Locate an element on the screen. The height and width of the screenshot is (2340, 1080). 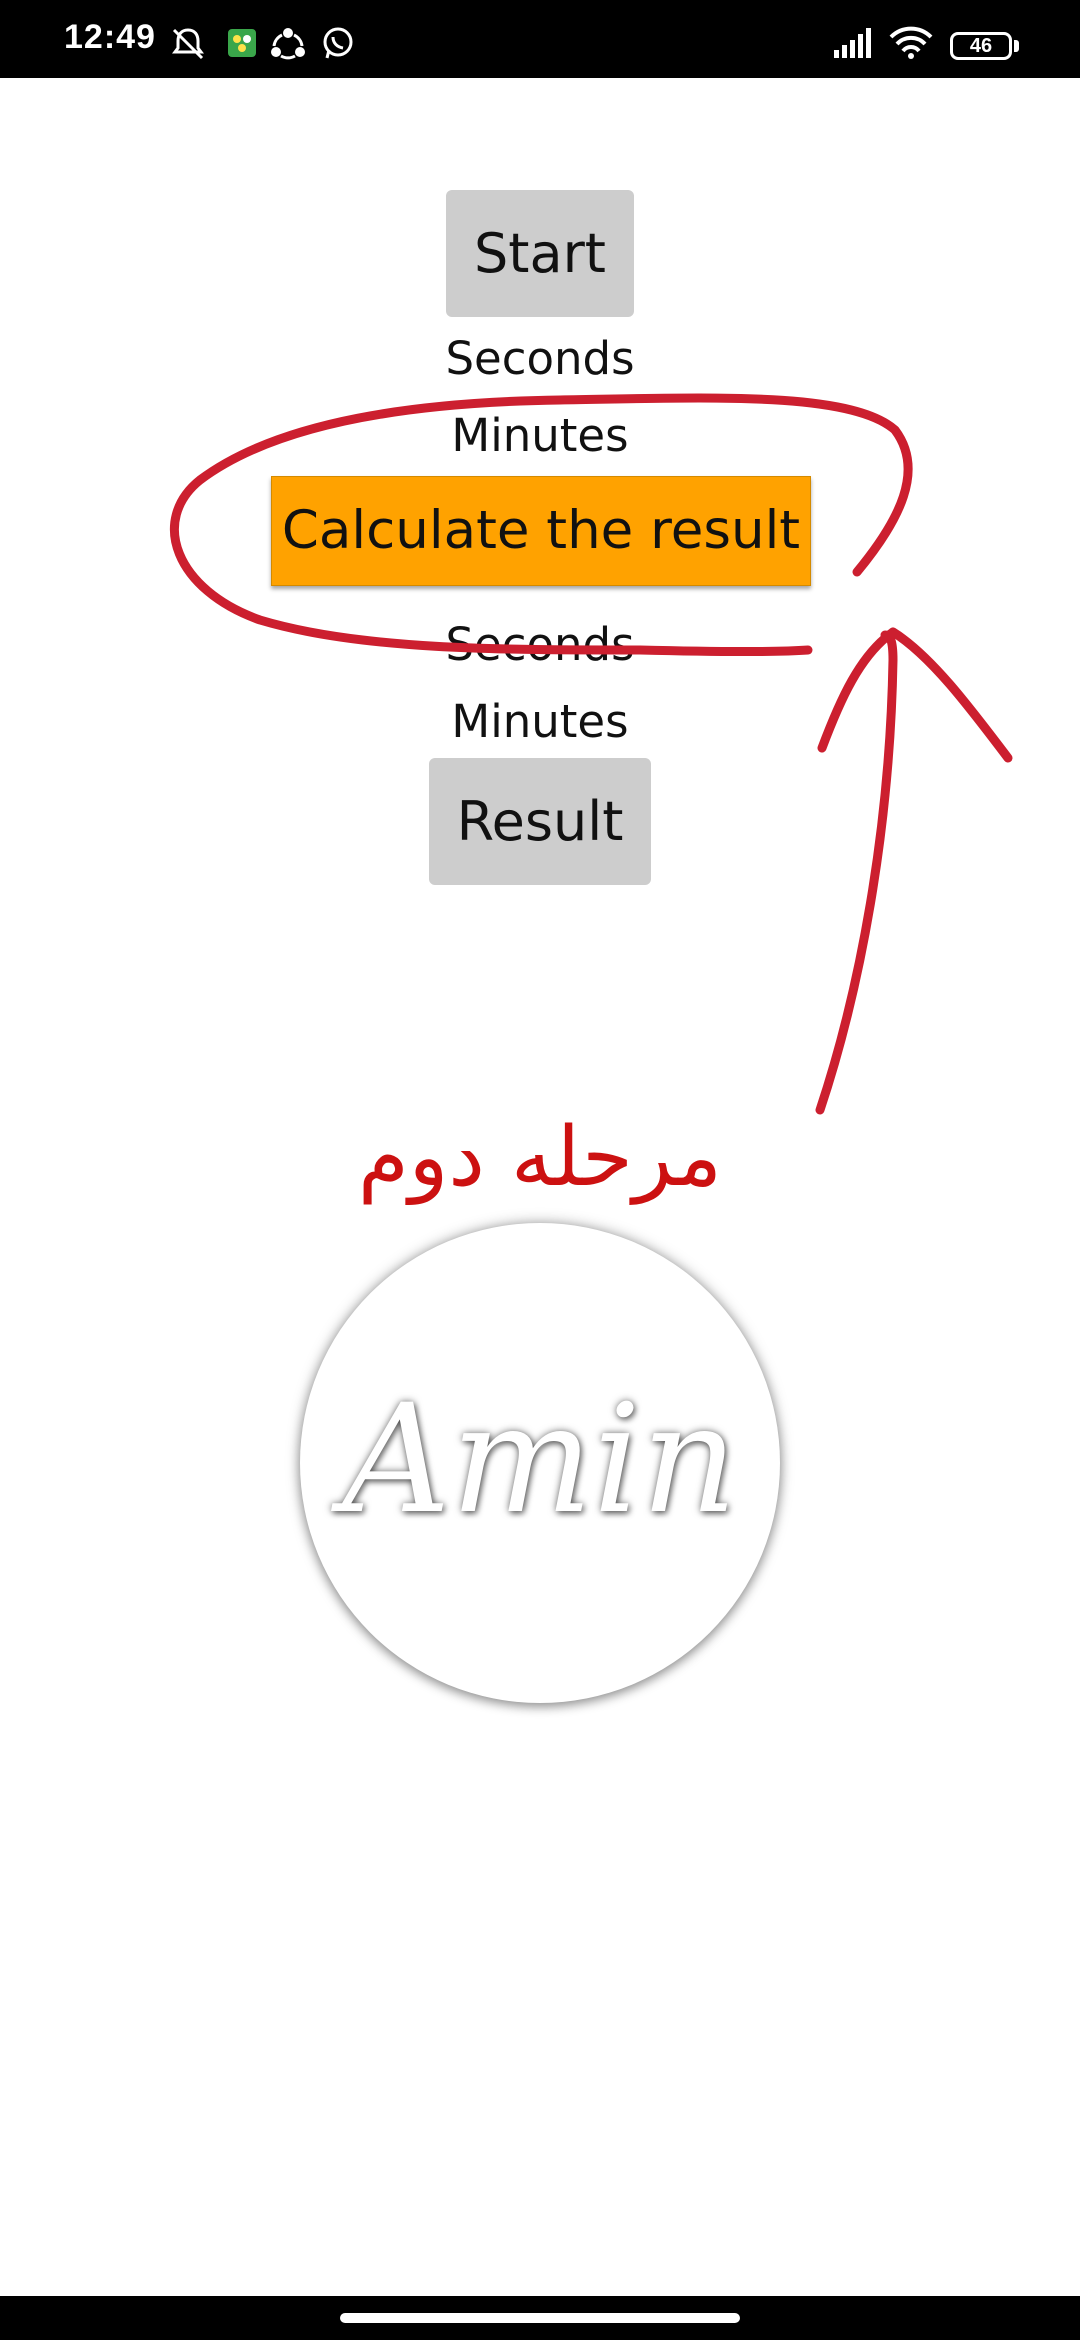
home-indicator is located at coordinates (540, 2318).